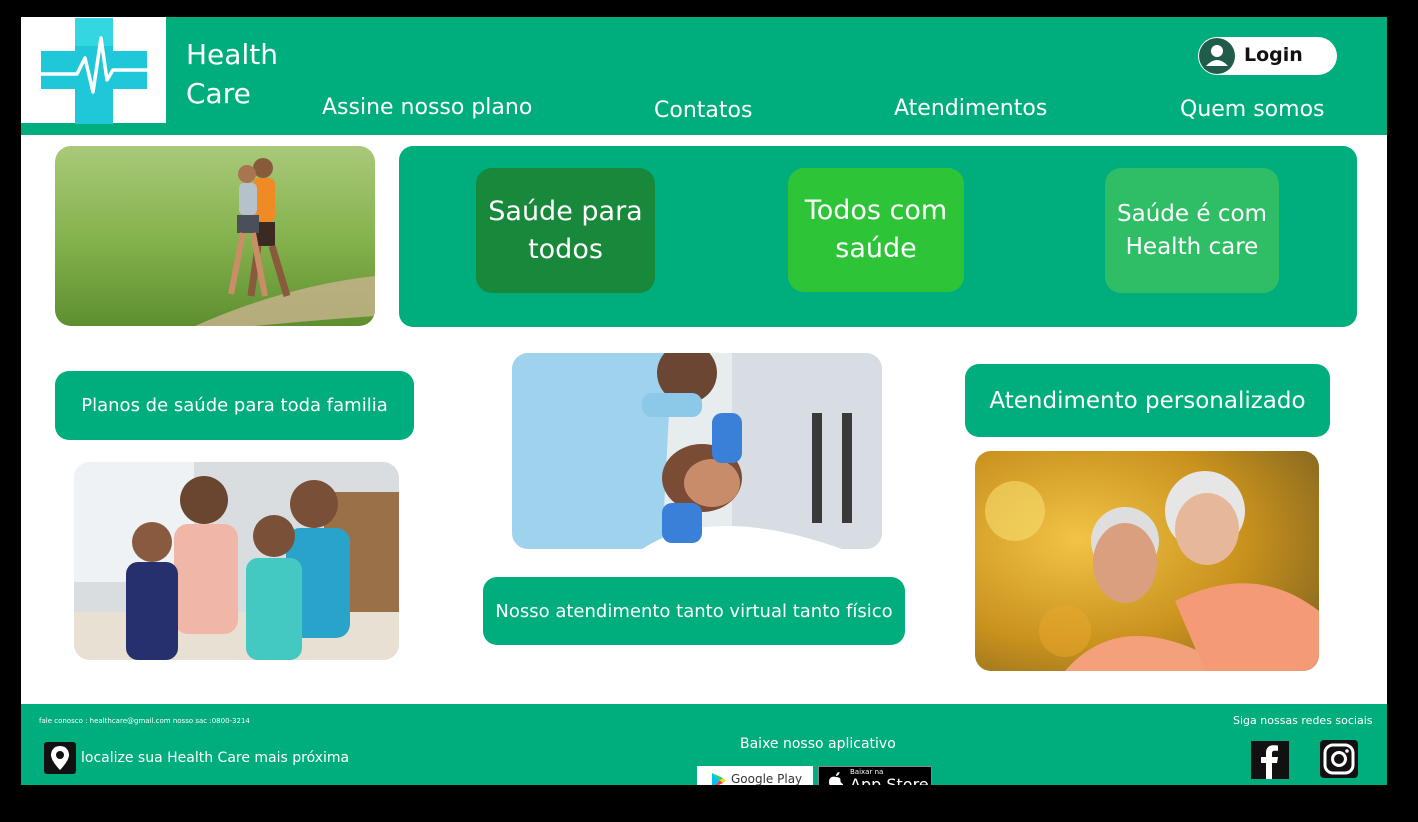  Describe the element at coordinates (565, 230) in the screenshot. I see `slogan-saude-para-todos: Saúde para todos` at that location.